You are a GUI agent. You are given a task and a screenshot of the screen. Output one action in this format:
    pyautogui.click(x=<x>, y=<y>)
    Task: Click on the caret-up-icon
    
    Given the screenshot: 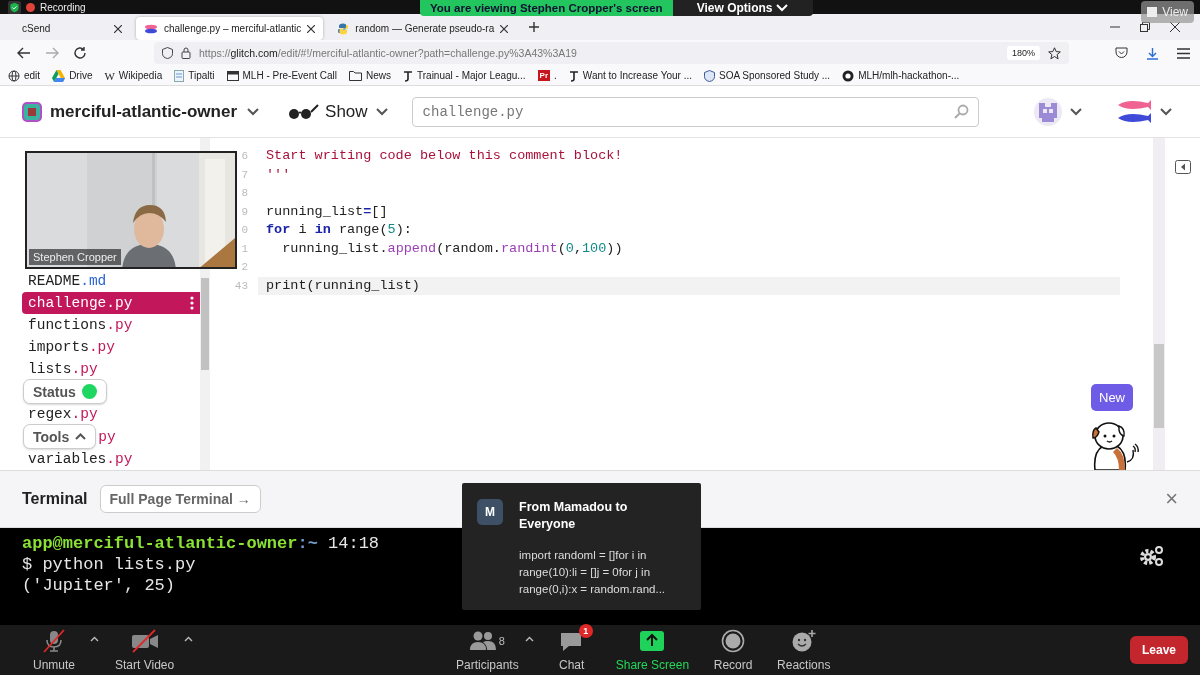 What is the action you would take?
    pyautogui.click(x=81, y=436)
    